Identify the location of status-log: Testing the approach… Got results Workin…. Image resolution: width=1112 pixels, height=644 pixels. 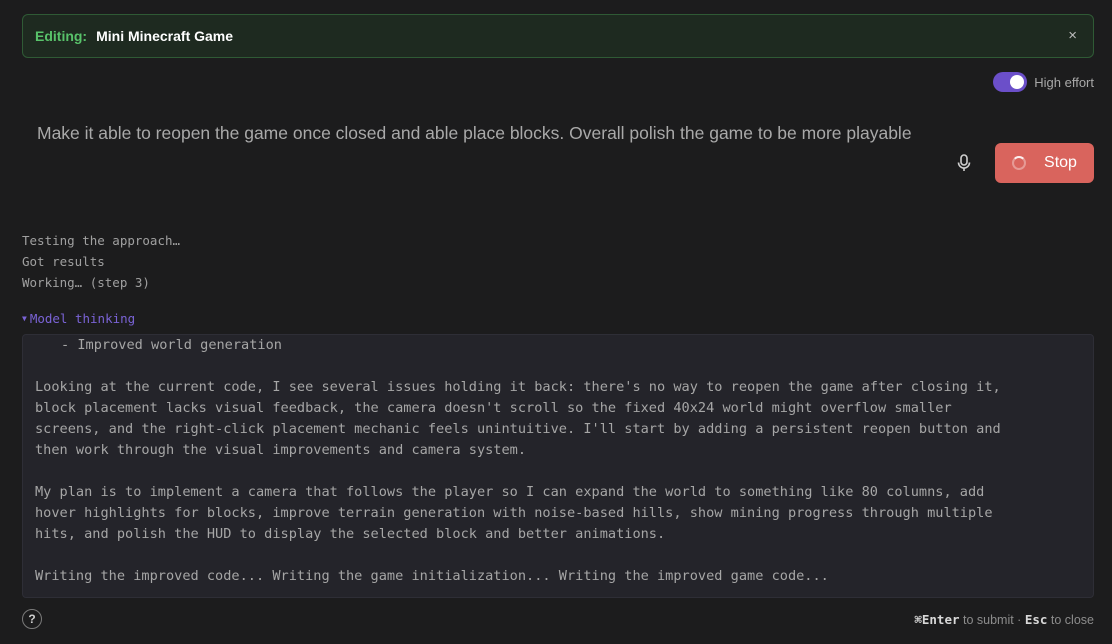
(101, 261).